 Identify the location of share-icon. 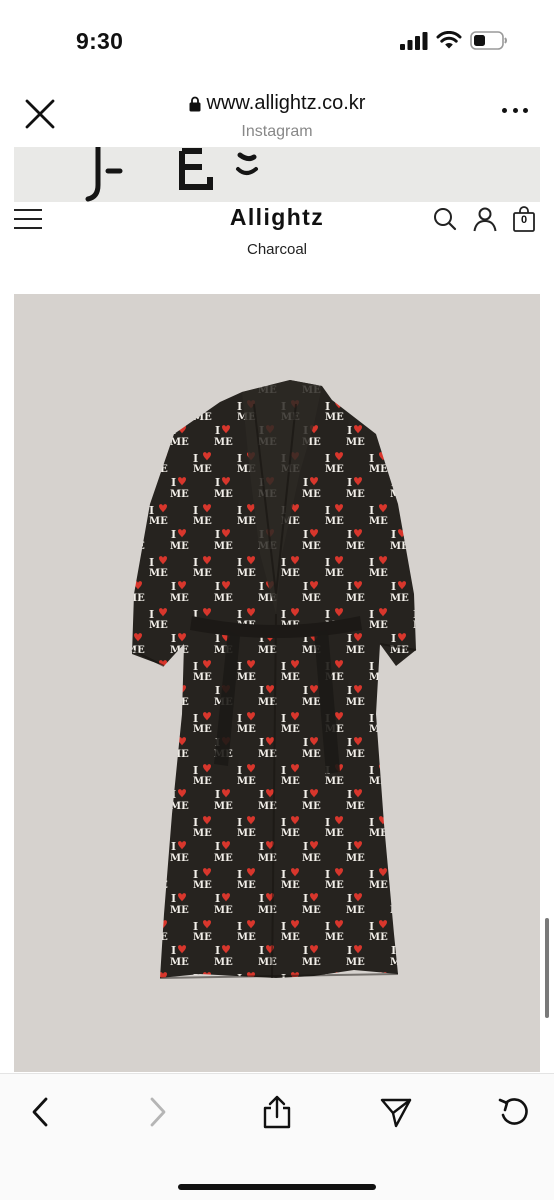
(277, 1112).